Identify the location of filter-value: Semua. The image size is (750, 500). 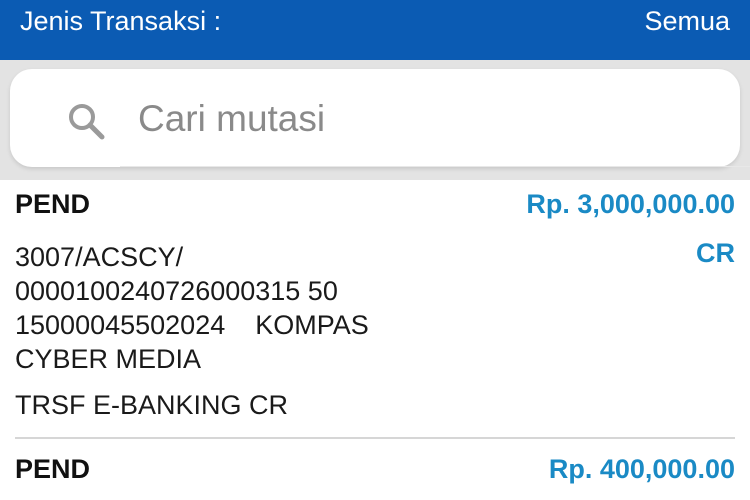
(687, 21).